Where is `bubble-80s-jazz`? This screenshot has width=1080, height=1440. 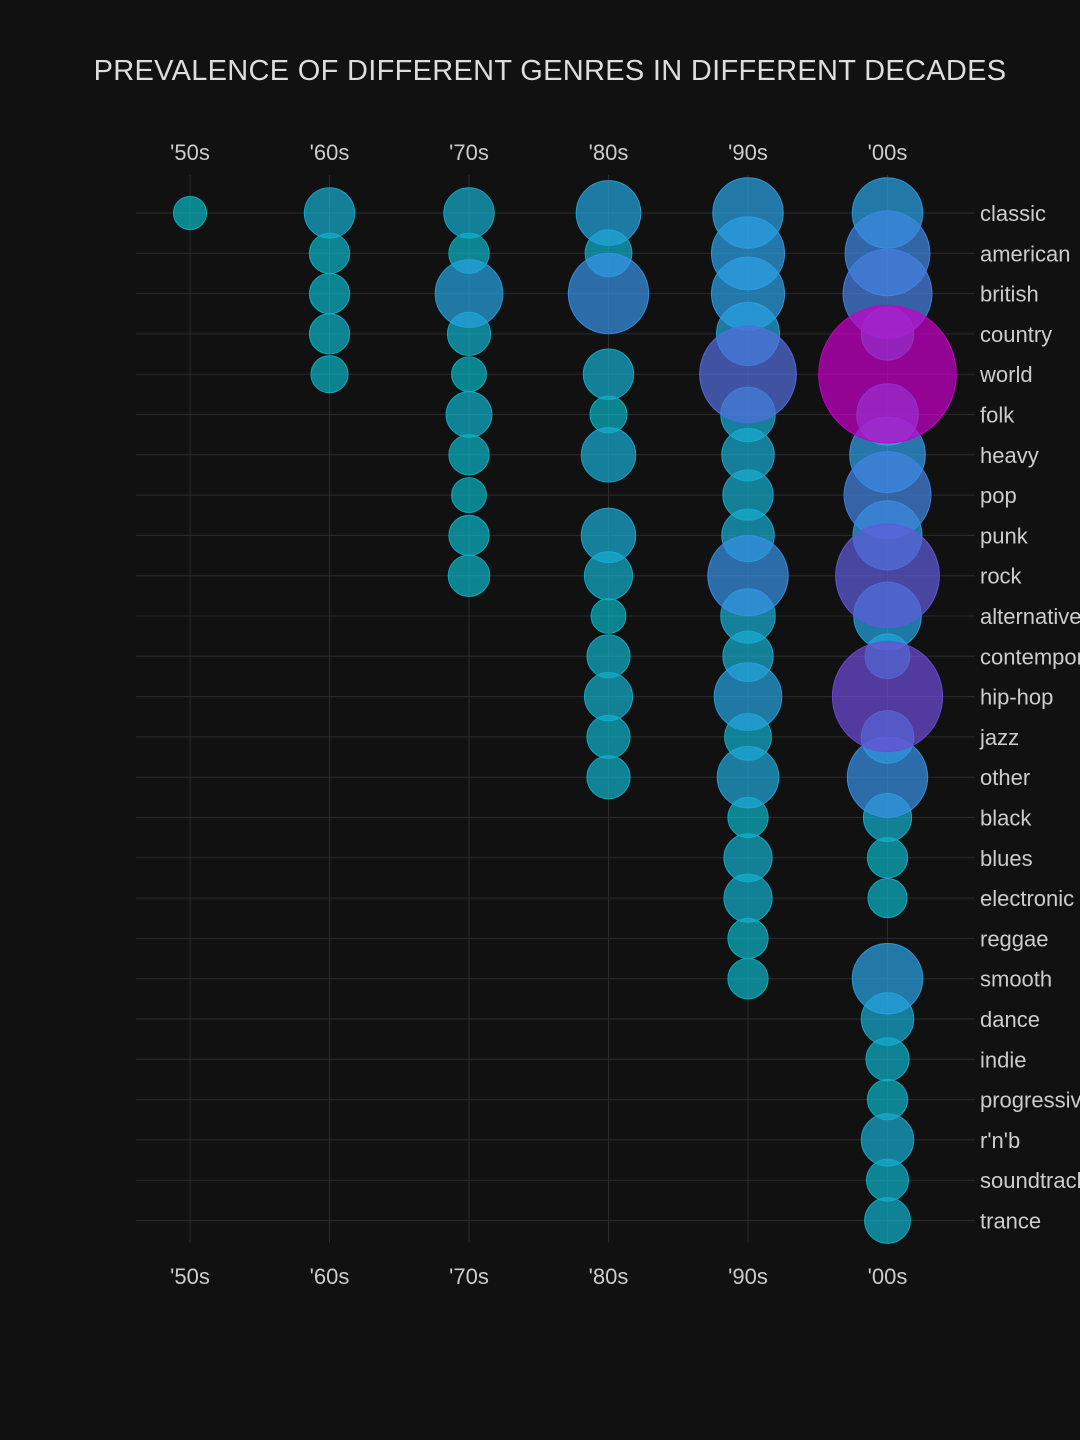
bubble-80s-jazz is located at coordinates (608, 736).